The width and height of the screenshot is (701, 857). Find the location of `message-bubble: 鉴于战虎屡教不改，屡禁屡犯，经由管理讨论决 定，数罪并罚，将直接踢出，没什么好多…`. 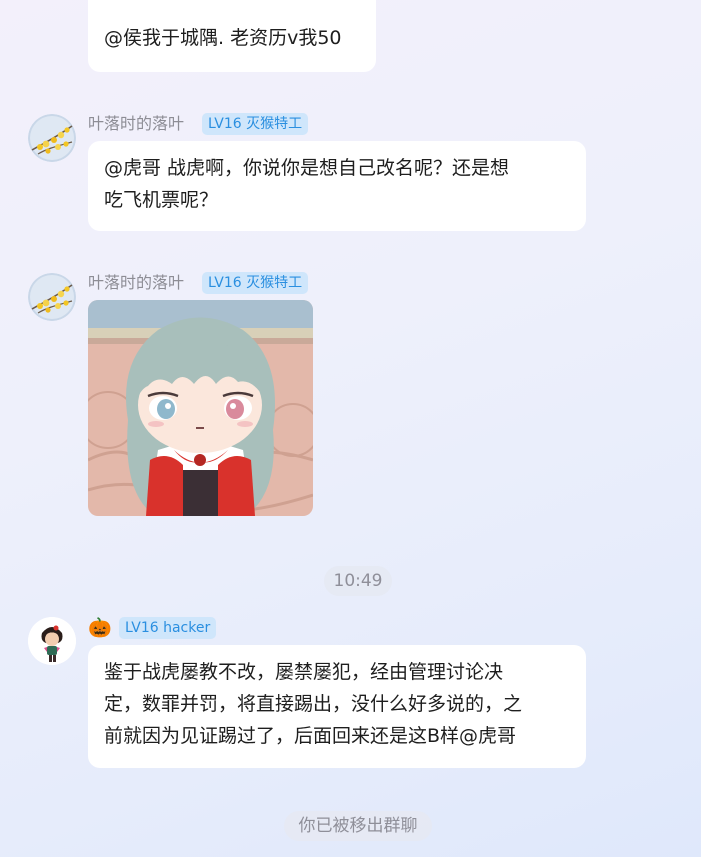

message-bubble: 鉴于战虎屡教不改，屡禁屡犯，经由管理讨论决 定，数罪并罚，将直接踢出，没什么好多… is located at coordinates (337, 706).